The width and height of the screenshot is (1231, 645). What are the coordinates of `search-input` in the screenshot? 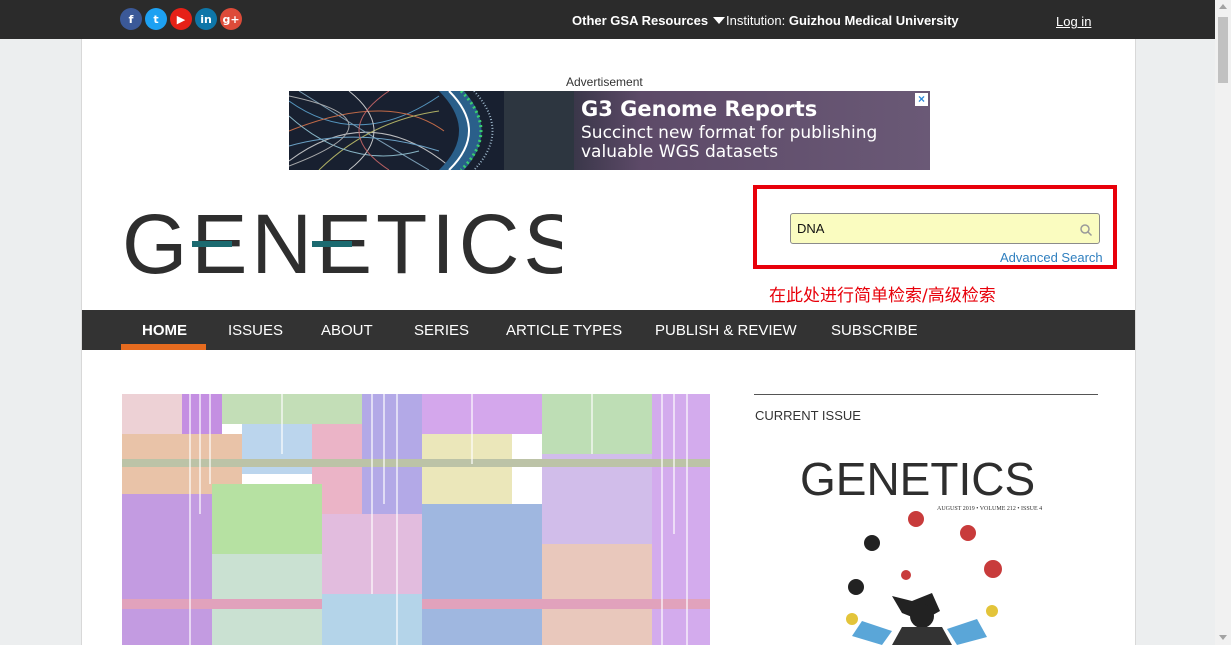 It's located at (945, 228).